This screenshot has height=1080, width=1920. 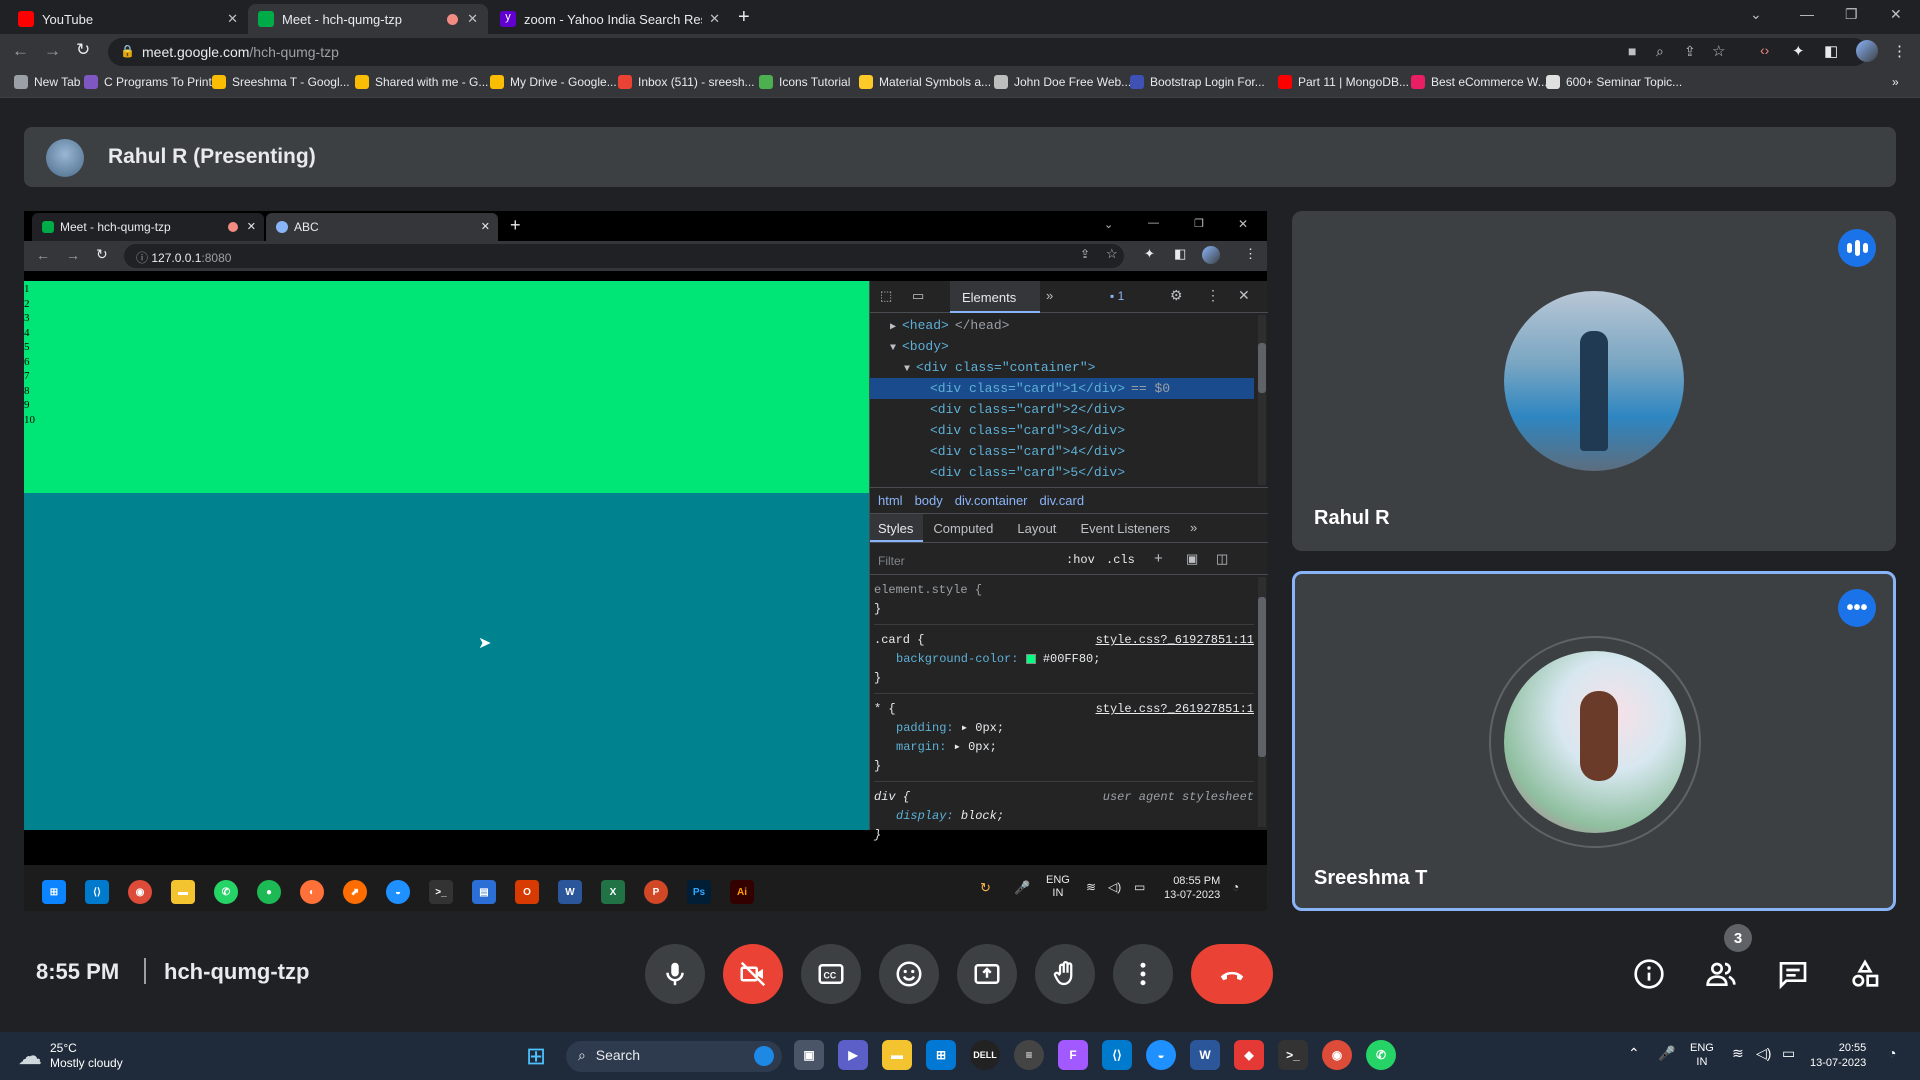 I want to click on present-button, so click(x=987, y=974).